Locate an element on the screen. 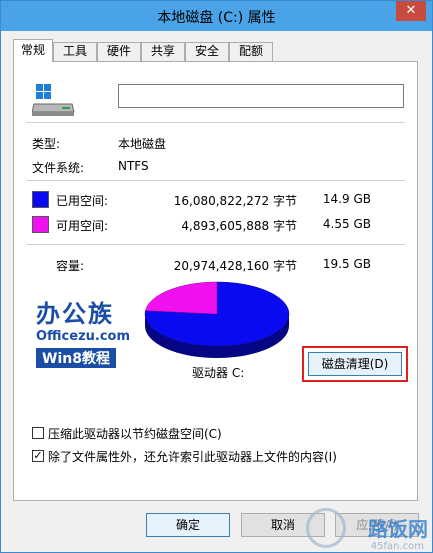  hard-drive-icon is located at coordinates (53, 100).